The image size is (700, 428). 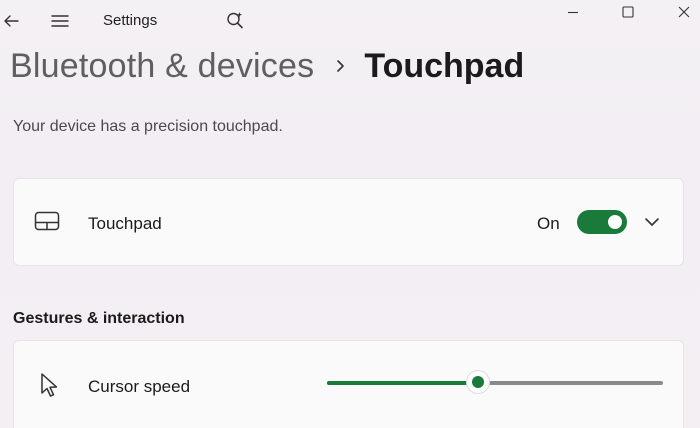 What do you see at coordinates (139, 386) in the screenshot?
I see `cursor-speed-label: Cursor speed` at bounding box center [139, 386].